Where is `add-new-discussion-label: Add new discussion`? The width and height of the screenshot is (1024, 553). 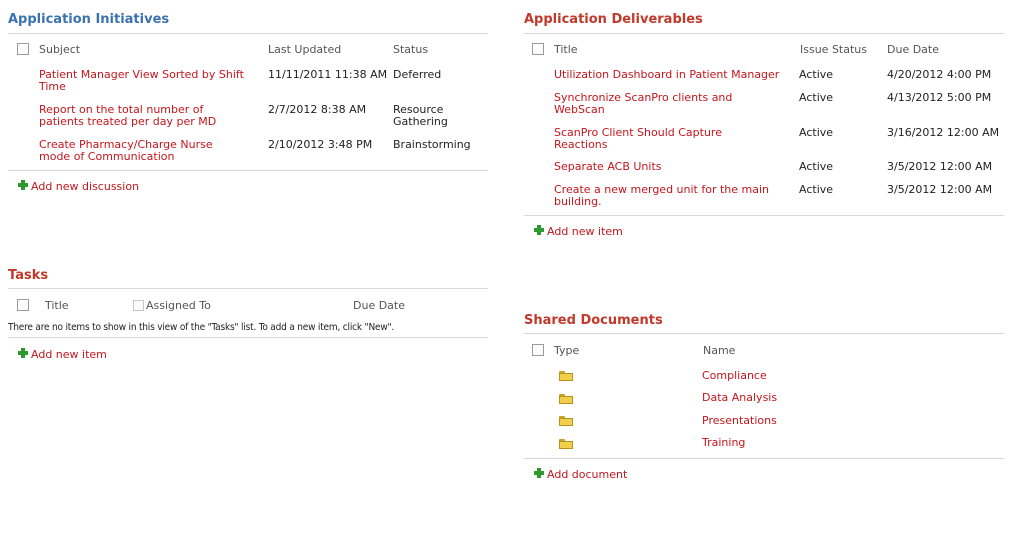 add-new-discussion-label: Add new discussion is located at coordinates (85, 186).